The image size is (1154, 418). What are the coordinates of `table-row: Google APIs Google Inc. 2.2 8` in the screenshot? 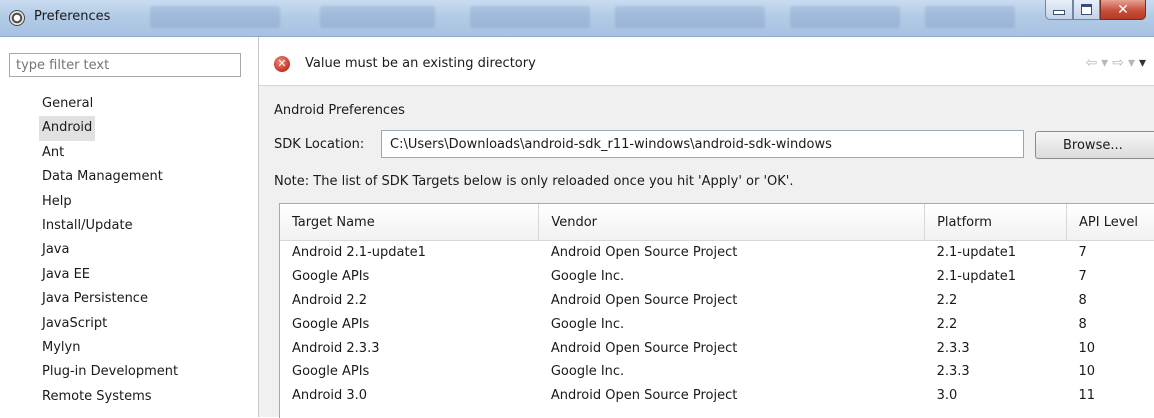 It's located at (717, 324).